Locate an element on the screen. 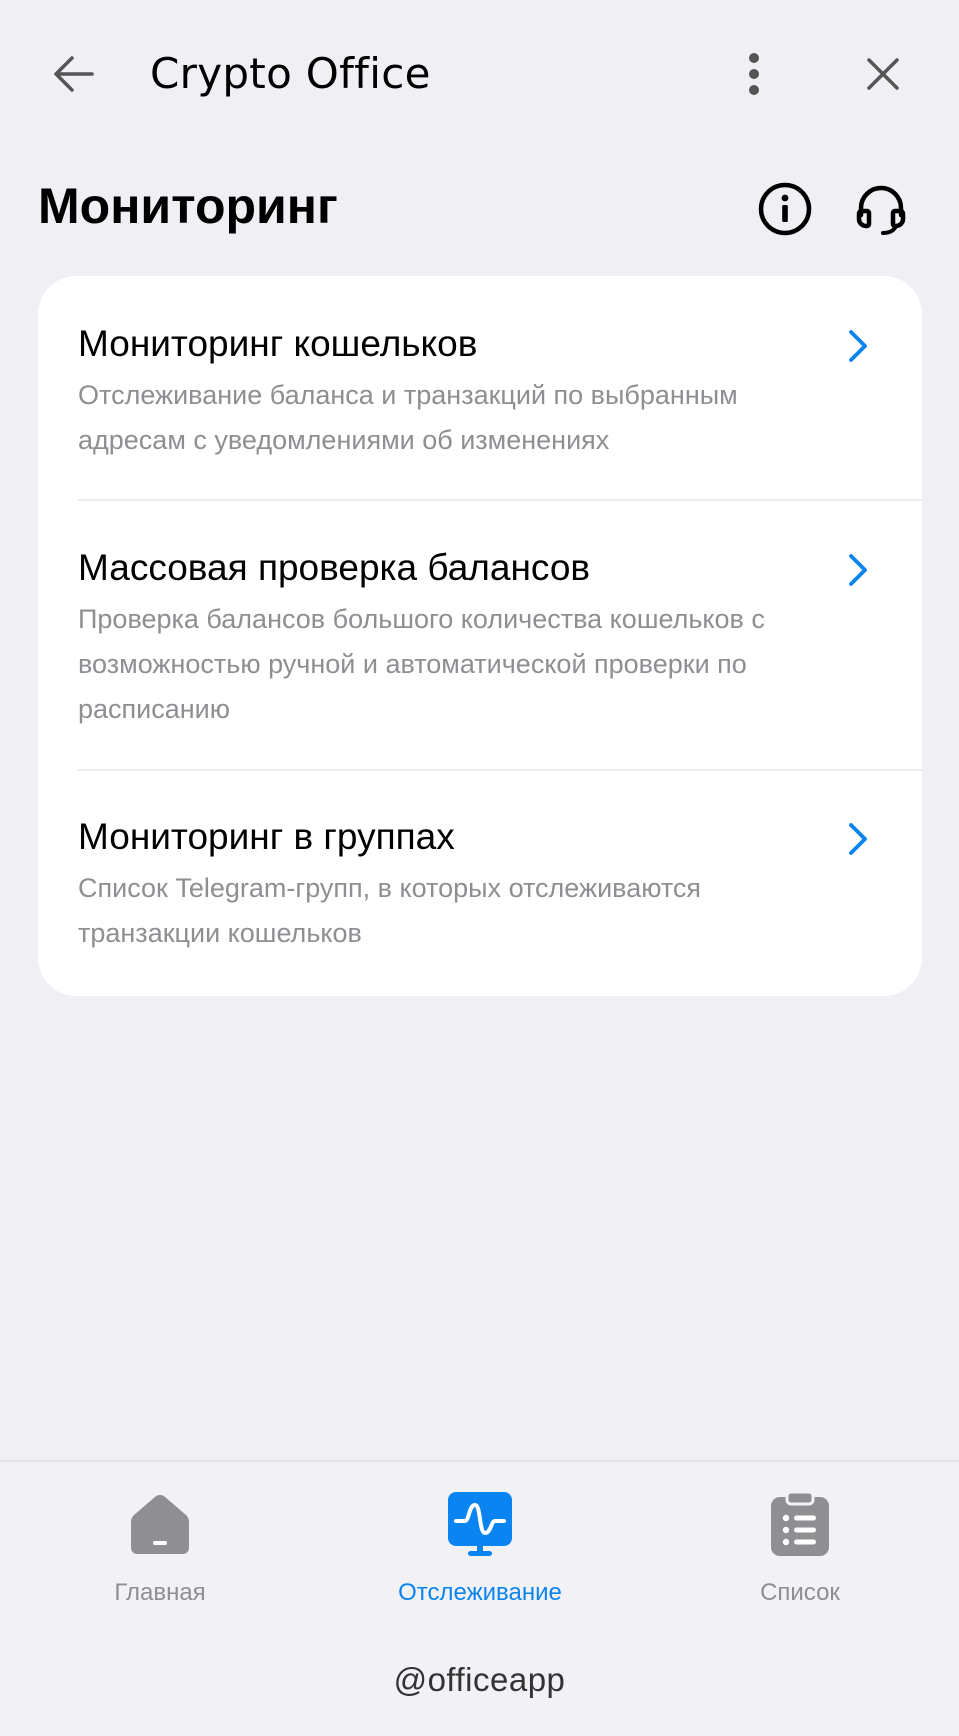 The width and height of the screenshot is (959, 1736). nav-label: Главная is located at coordinates (160, 1592).